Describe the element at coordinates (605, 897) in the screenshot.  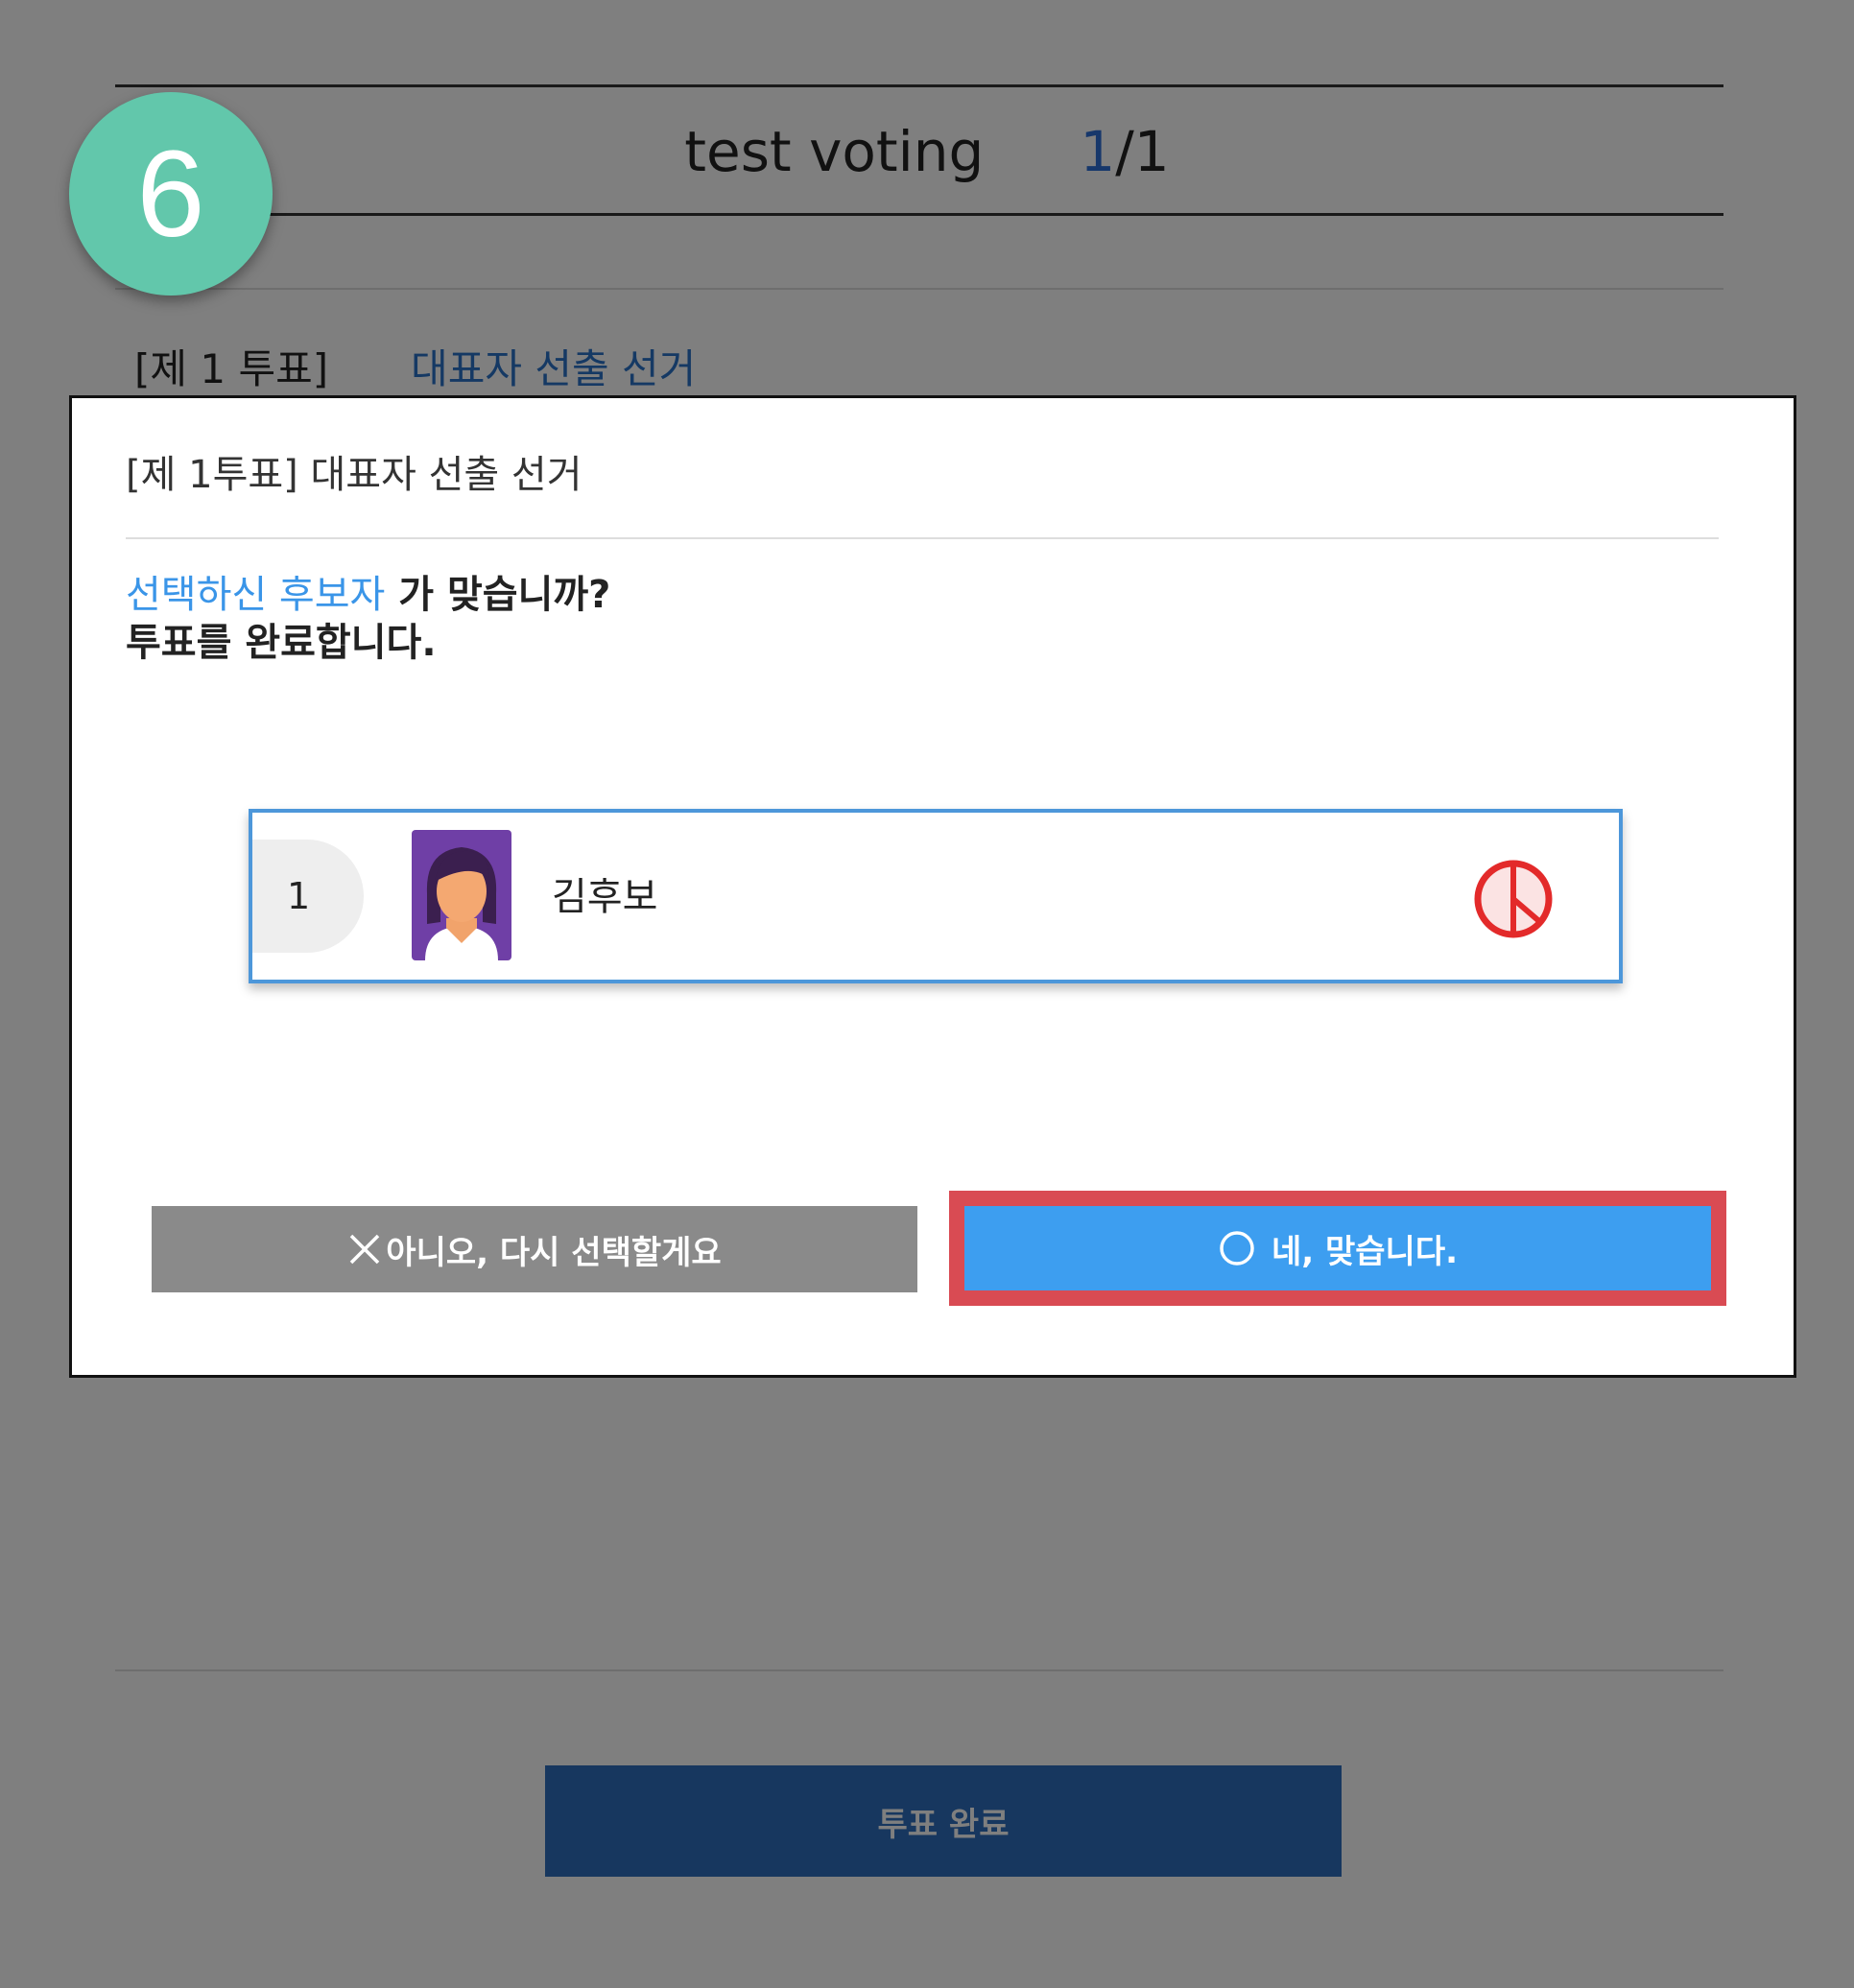
I see `candidate-name: 김후보` at that location.